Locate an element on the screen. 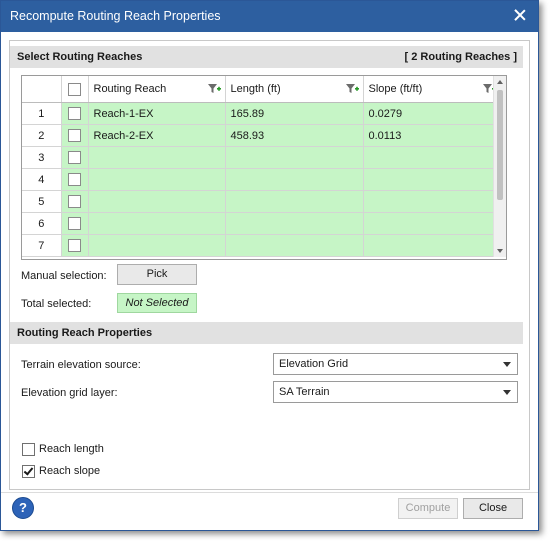 This screenshot has width=551, height=541. table-row: 1 Reach-1-EX 165.89 0.0279 is located at coordinates (261, 113).